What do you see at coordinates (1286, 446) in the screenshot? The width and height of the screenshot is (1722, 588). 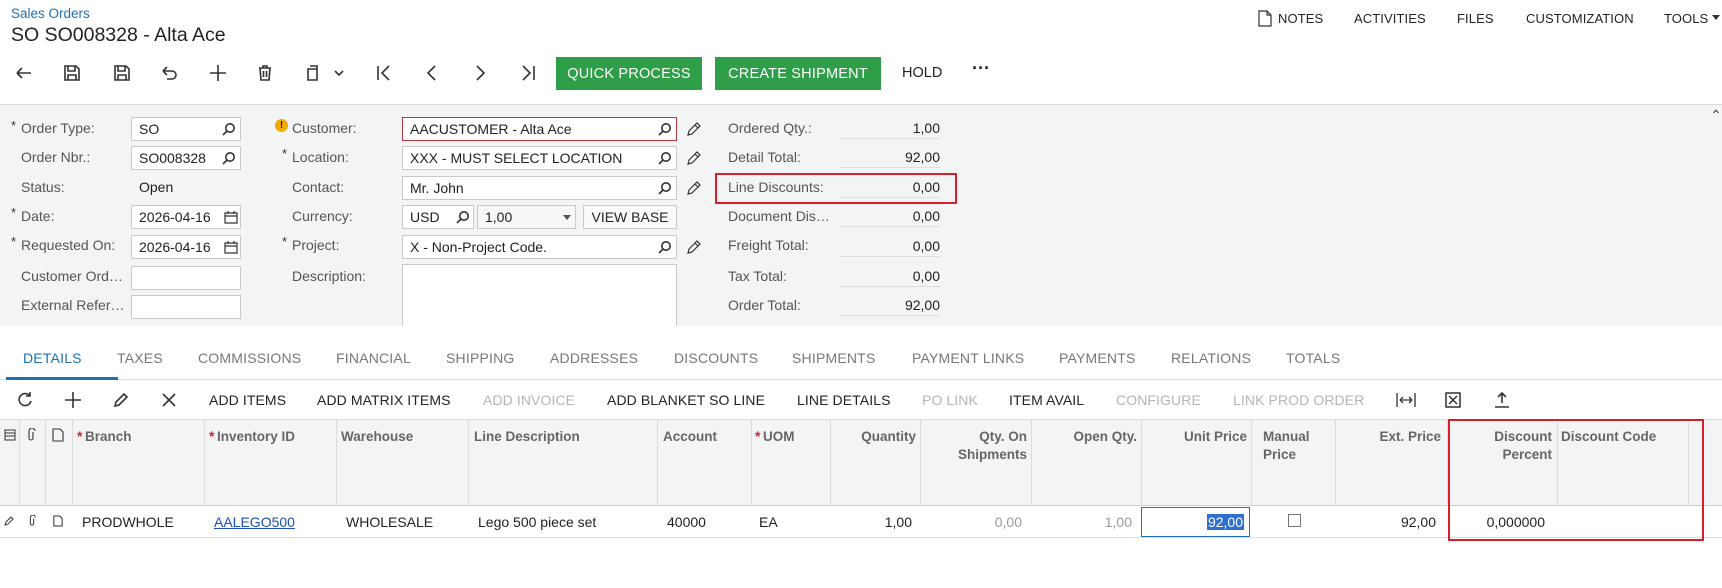 I see `col-manual-price: Manual Price` at bounding box center [1286, 446].